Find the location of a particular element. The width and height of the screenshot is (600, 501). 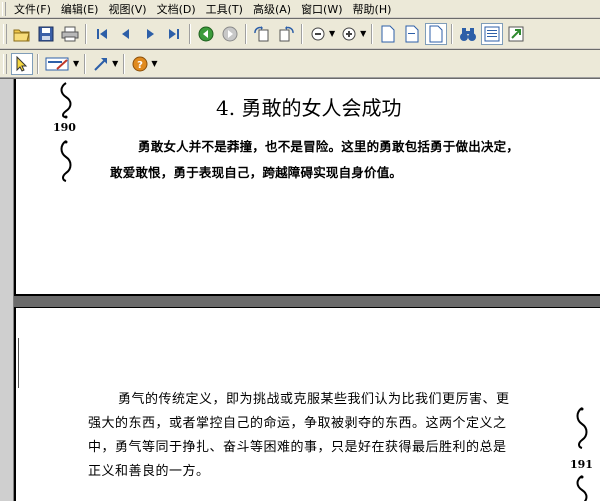

print-icon is located at coordinates (70, 34).